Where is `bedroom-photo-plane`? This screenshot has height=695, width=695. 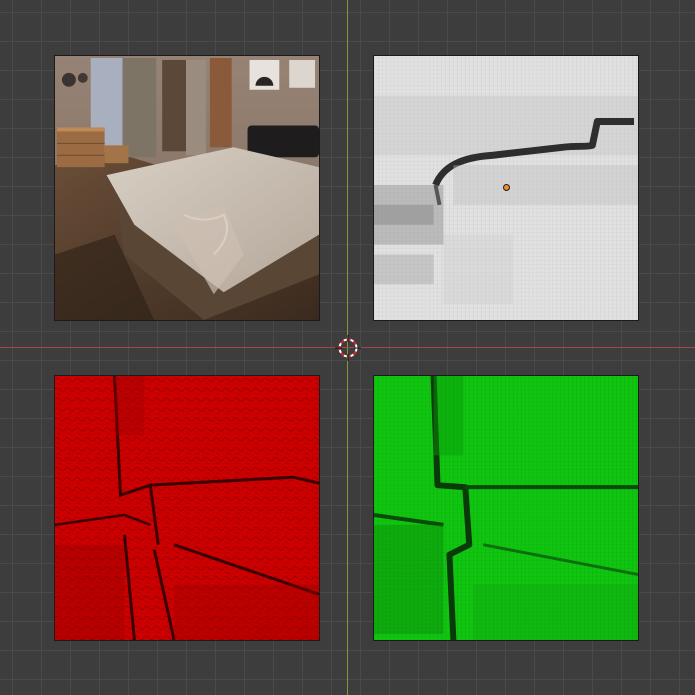
bedroom-photo-plane is located at coordinates (187, 188).